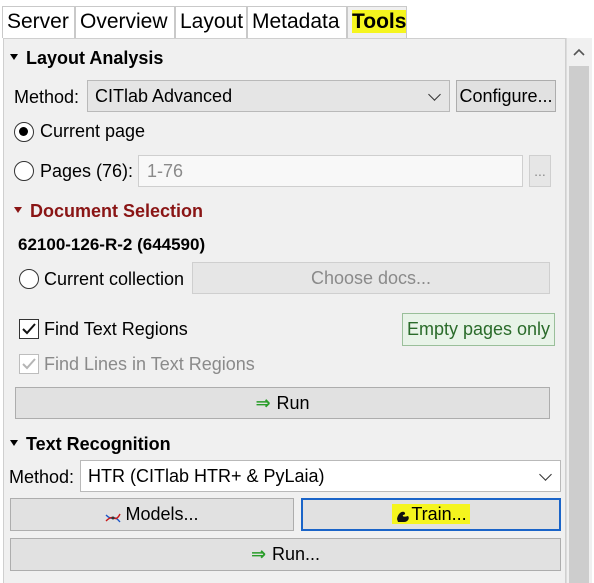 This screenshot has height=583, width=594. I want to click on empty-pages-only-toggle: Empty pages only, so click(478, 329).